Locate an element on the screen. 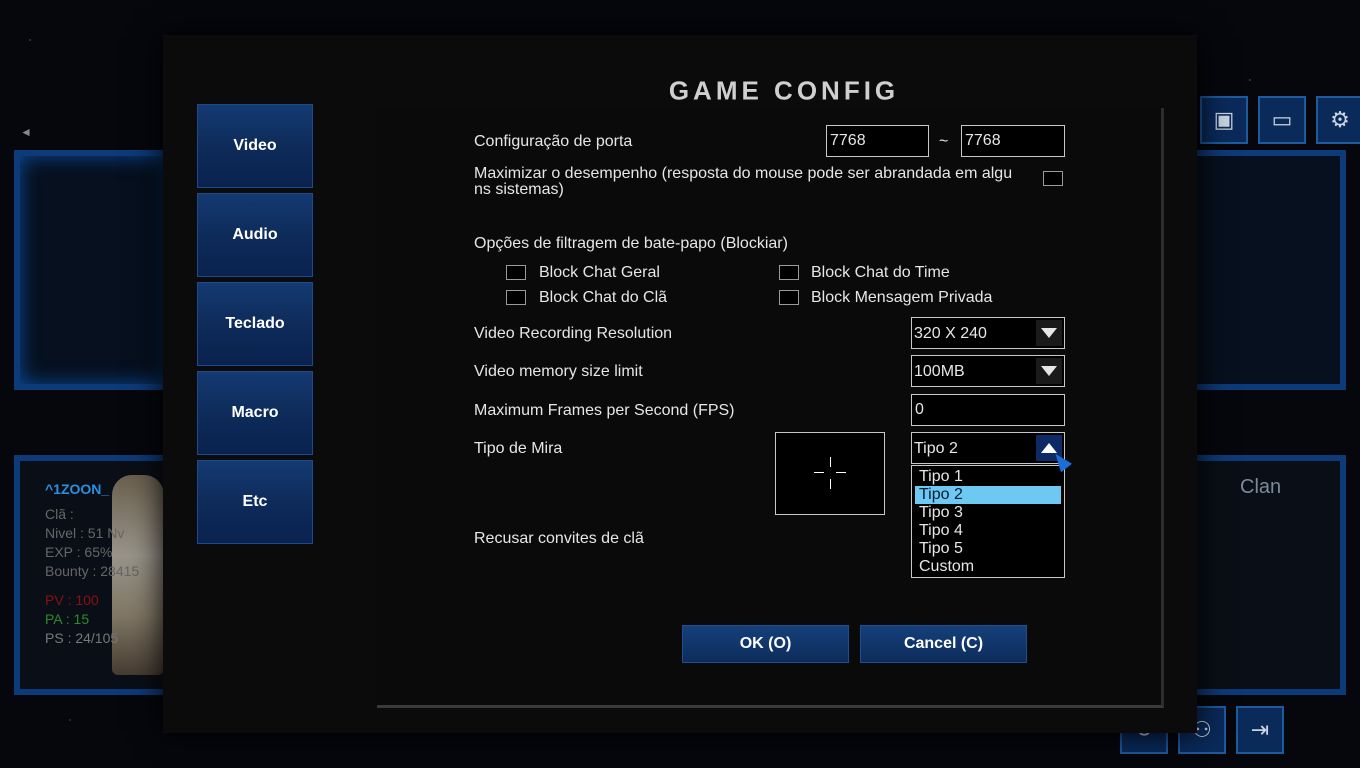 This screenshot has width=1360, height=768. character-level: Nivel : 51 Nv is located at coordinates (85, 533).